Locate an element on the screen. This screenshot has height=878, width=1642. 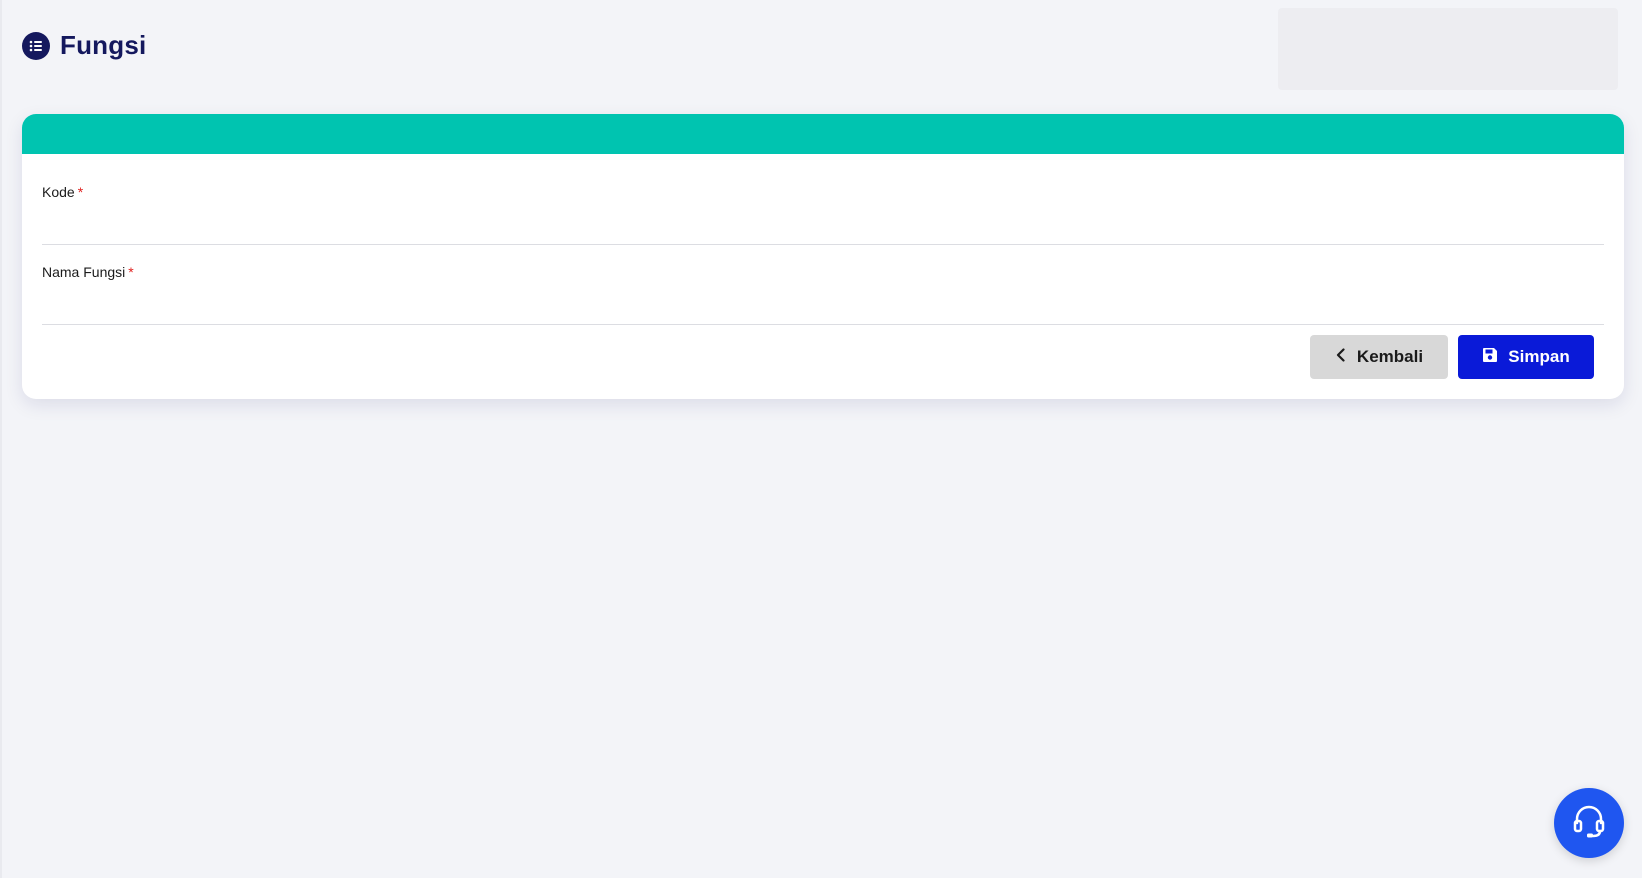
list-icon is located at coordinates (36, 45).